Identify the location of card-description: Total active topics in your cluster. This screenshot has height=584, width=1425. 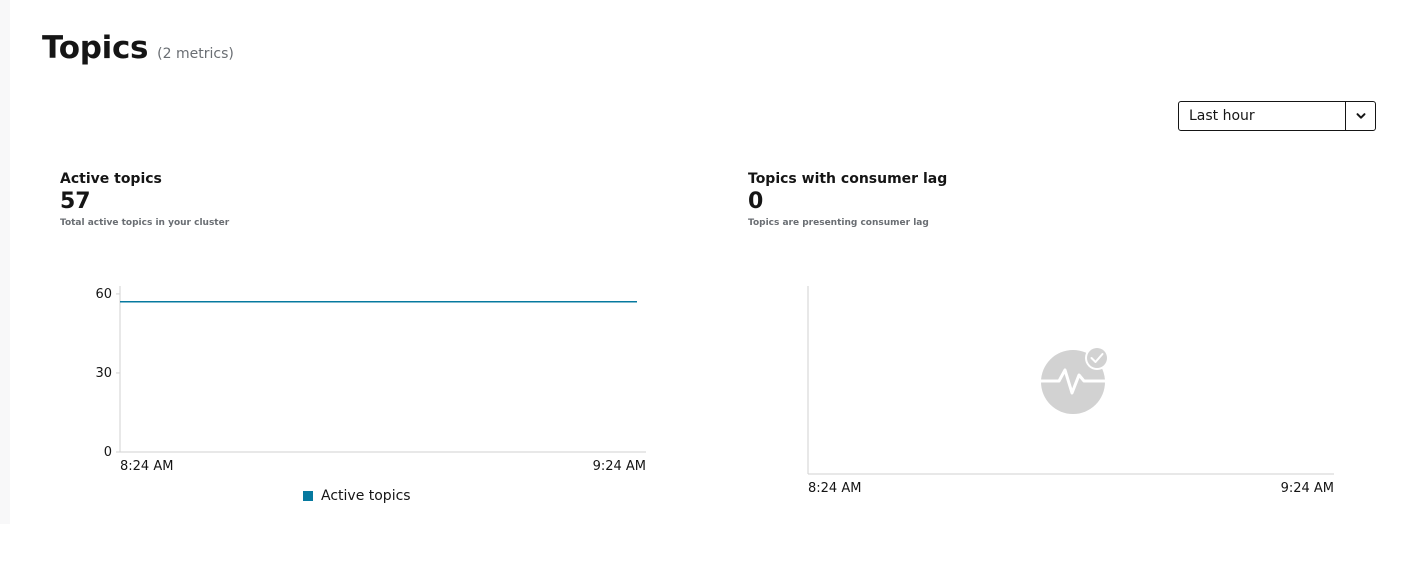
(145, 223).